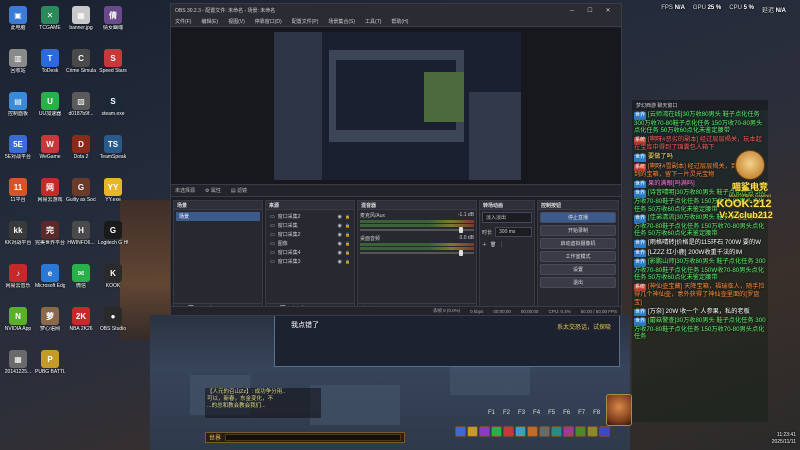 The image size is (800, 450). Describe the element at coordinates (513, 232) in the screenshot. I see `duration-input: 300 ms` at that location.